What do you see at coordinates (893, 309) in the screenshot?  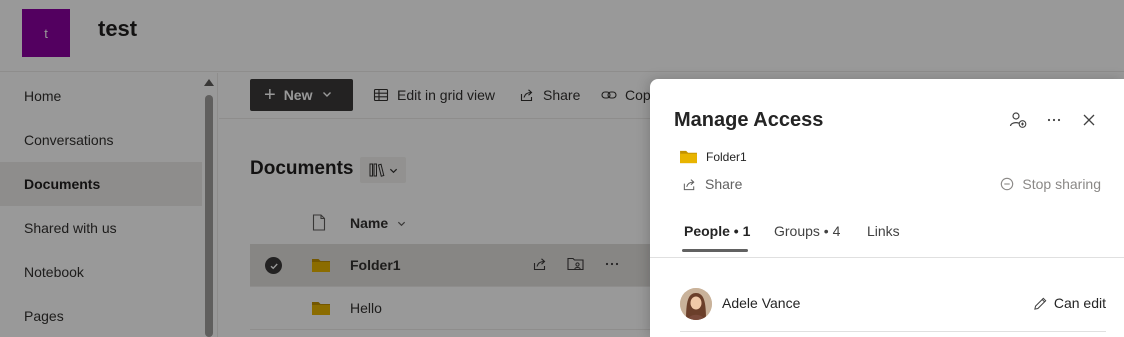 I see `person-row: Adele Vance Can edit` at bounding box center [893, 309].